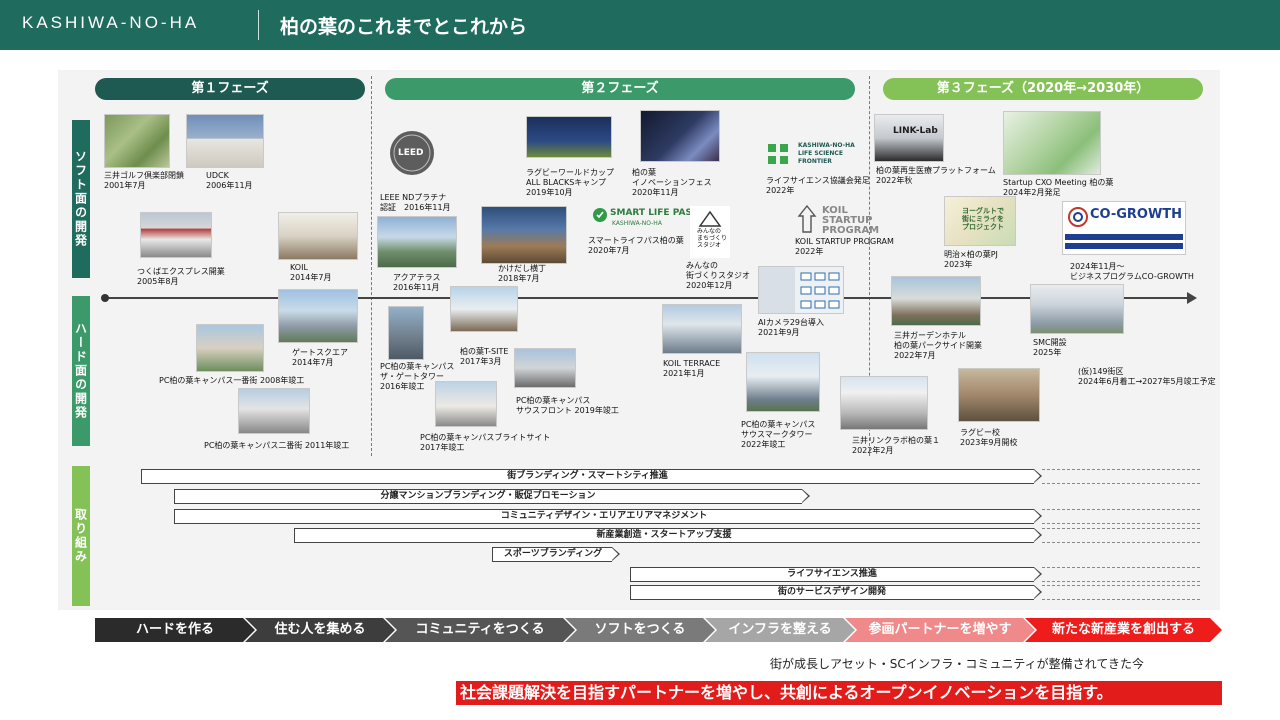 The height and width of the screenshot is (720, 1280). I want to click on ai-camera-map, so click(801, 290).